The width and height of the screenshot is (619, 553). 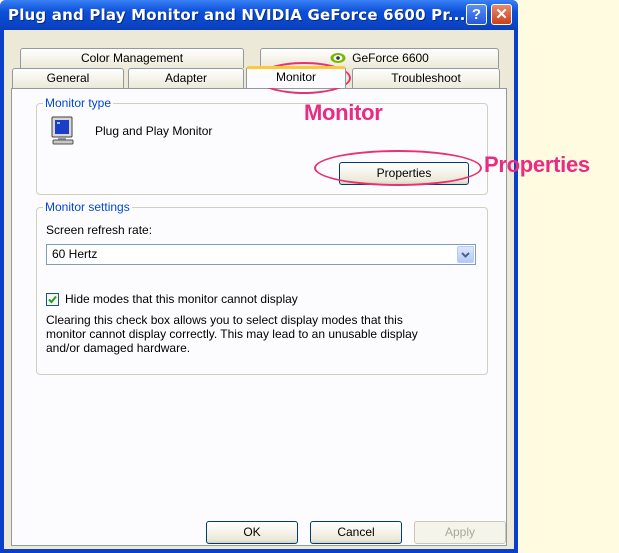 I want to click on tab-troubleshoot: Troubleshoot, so click(x=426, y=78).